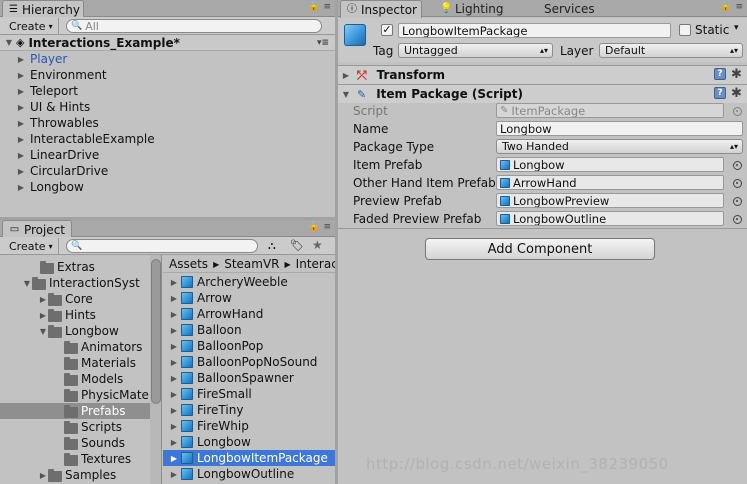 The width and height of the screenshot is (747, 484). I want to click on breadcrumb-item: SteamVR, so click(251, 264).